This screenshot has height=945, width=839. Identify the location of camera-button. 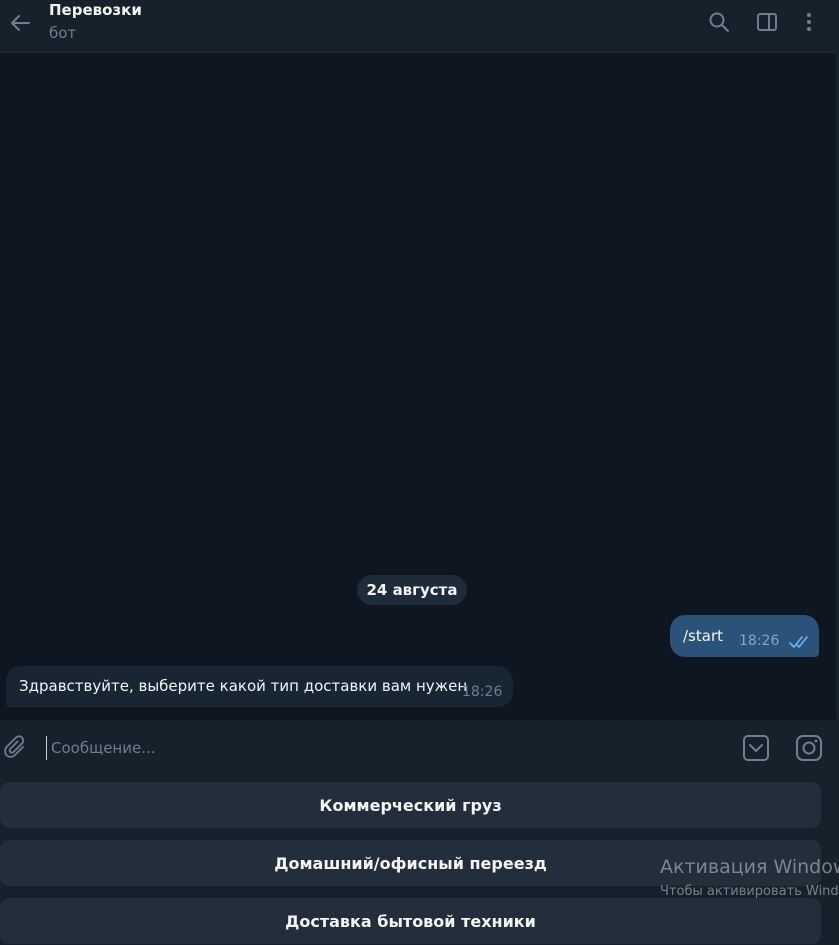
(809, 748).